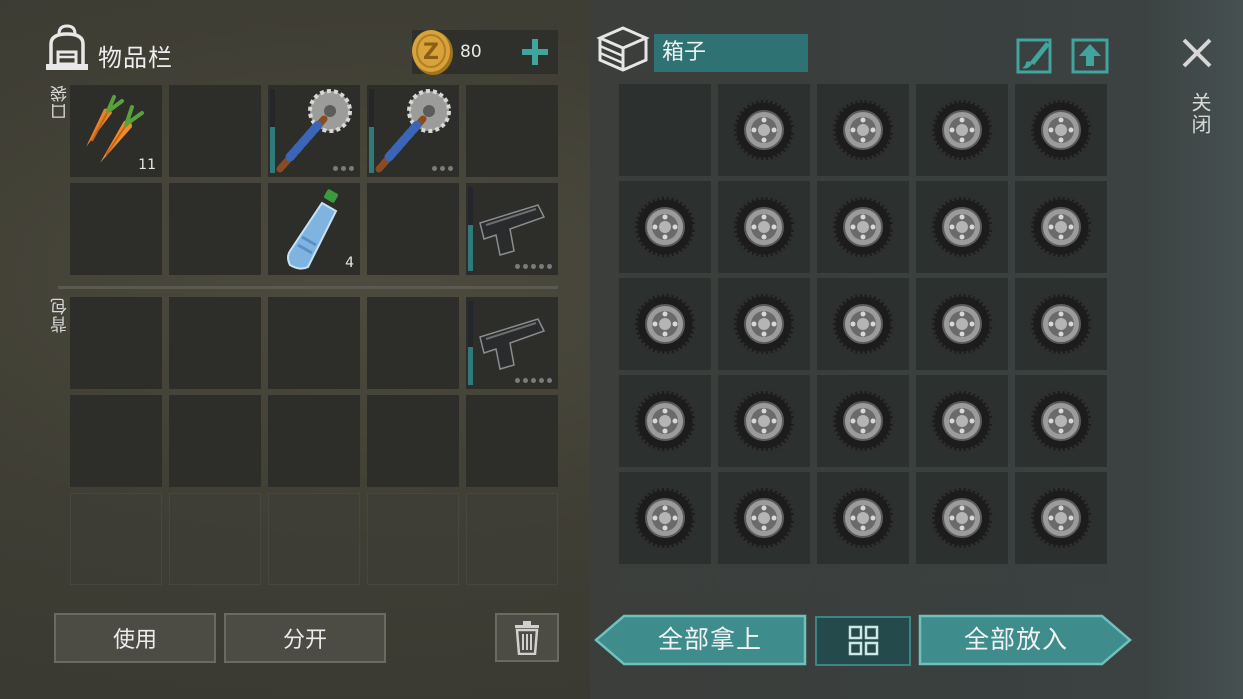  What do you see at coordinates (623, 49) in the screenshot?
I see `box-icon` at bounding box center [623, 49].